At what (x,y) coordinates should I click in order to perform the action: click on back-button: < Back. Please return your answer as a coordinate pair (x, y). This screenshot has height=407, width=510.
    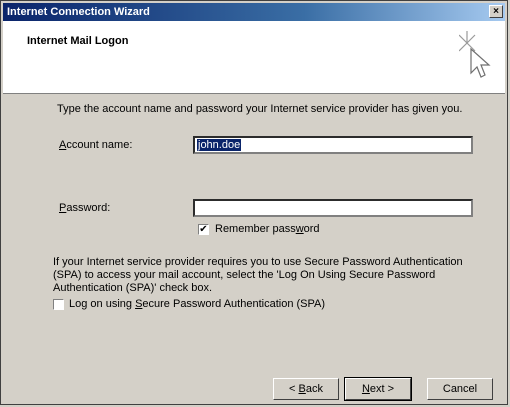
    Looking at the image, I should click on (306, 389).